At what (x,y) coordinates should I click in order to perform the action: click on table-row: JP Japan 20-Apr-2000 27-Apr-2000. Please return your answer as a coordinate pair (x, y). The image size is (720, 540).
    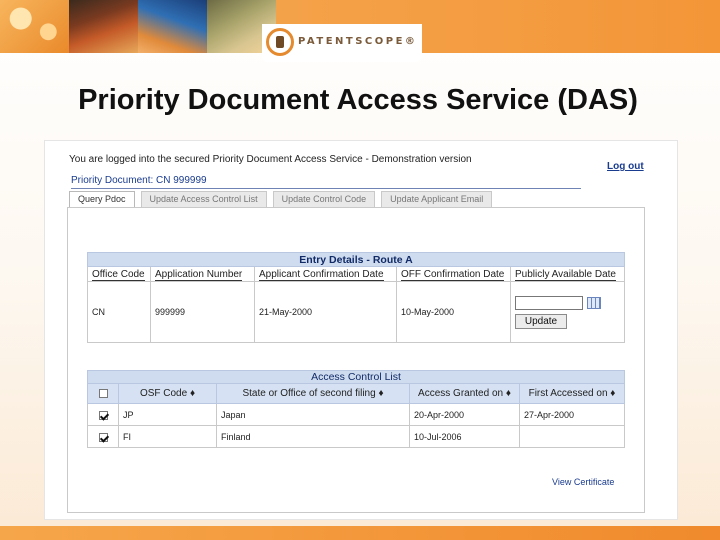
    Looking at the image, I should click on (356, 414).